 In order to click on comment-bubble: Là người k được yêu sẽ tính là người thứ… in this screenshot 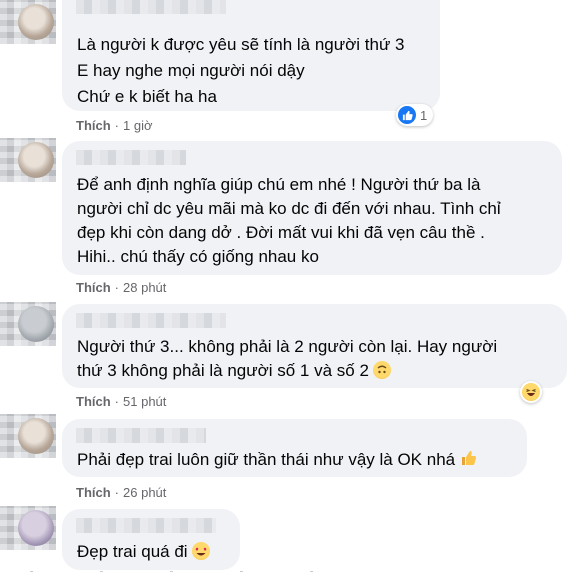, I will do `click(251, 55)`.